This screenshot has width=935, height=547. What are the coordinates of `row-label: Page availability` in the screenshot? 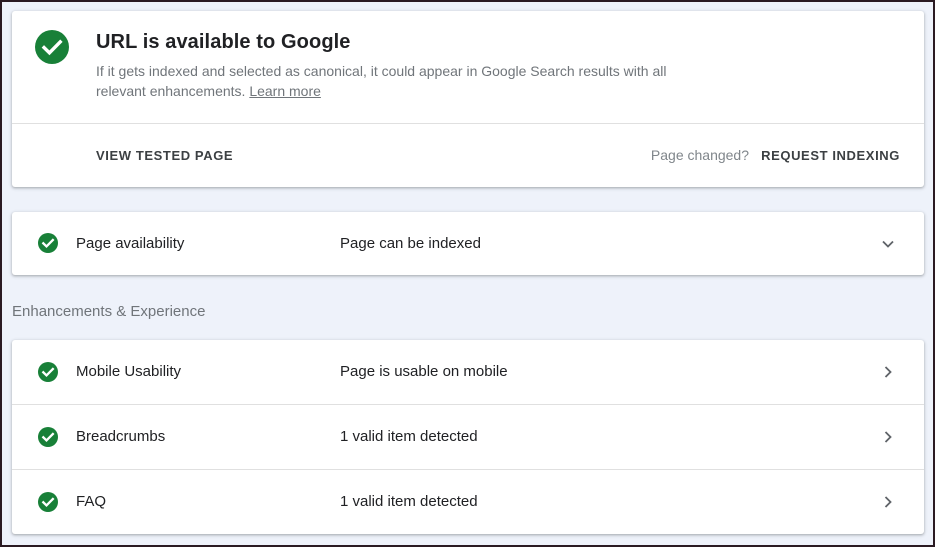 It's located at (130, 243).